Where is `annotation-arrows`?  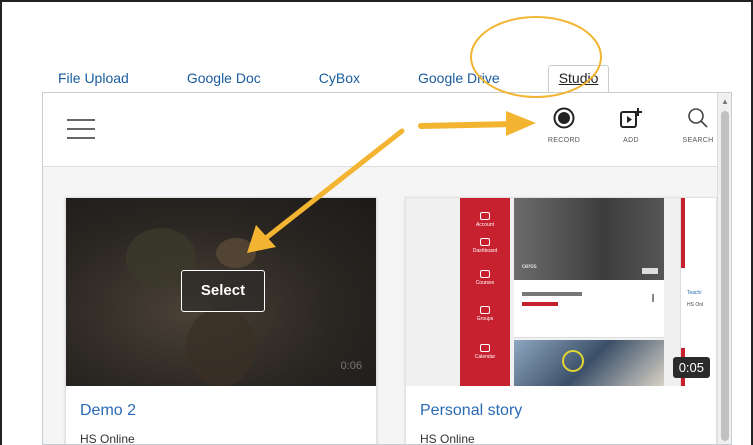
annotation-arrows is located at coordinates (391, 182).